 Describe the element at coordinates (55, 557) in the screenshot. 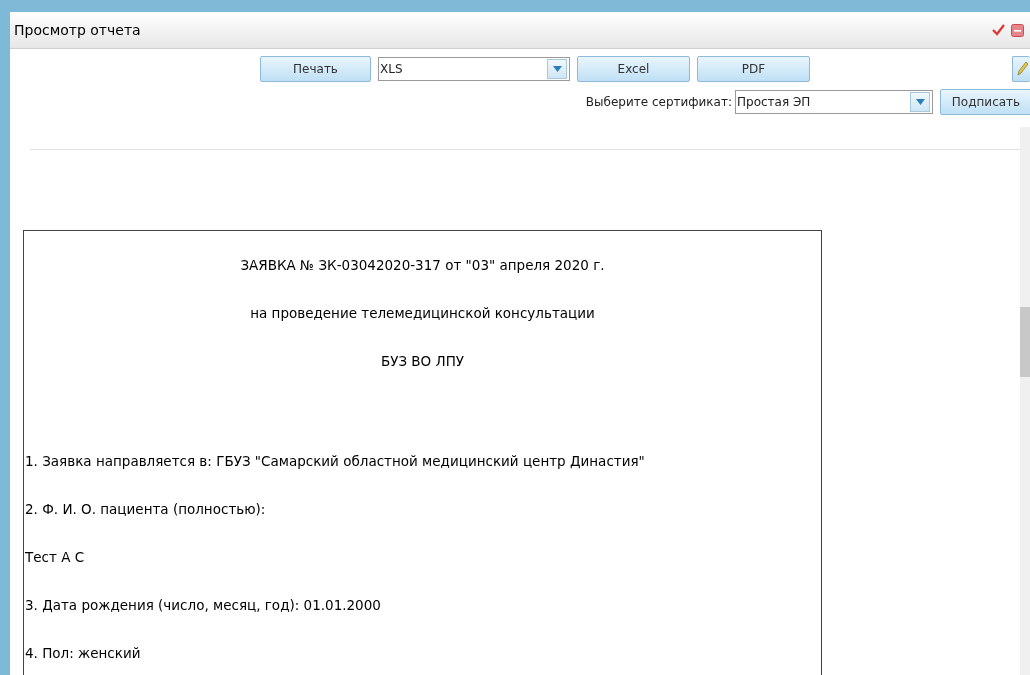

I see `report-line: Тест А С` at that location.